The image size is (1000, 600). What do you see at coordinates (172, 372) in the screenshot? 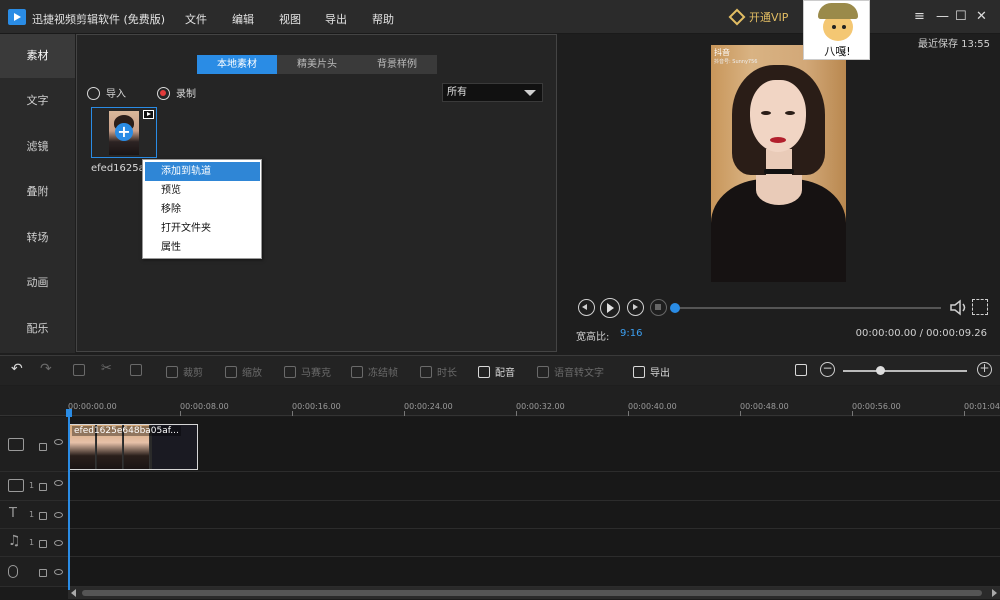
I see `crop-icon` at bounding box center [172, 372].